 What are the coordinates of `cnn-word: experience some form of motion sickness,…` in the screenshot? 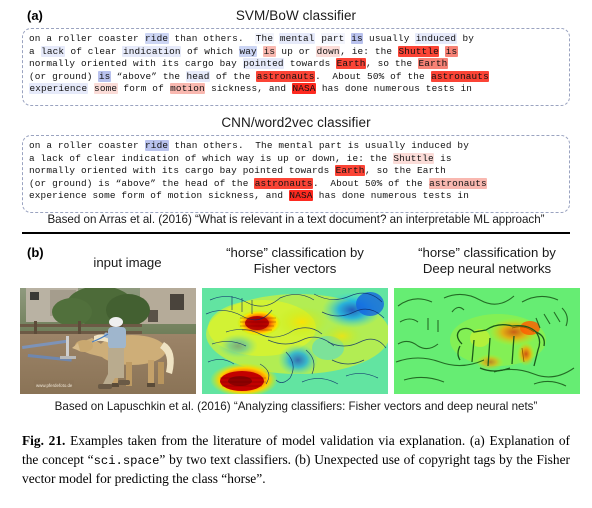 It's located at (159, 196).